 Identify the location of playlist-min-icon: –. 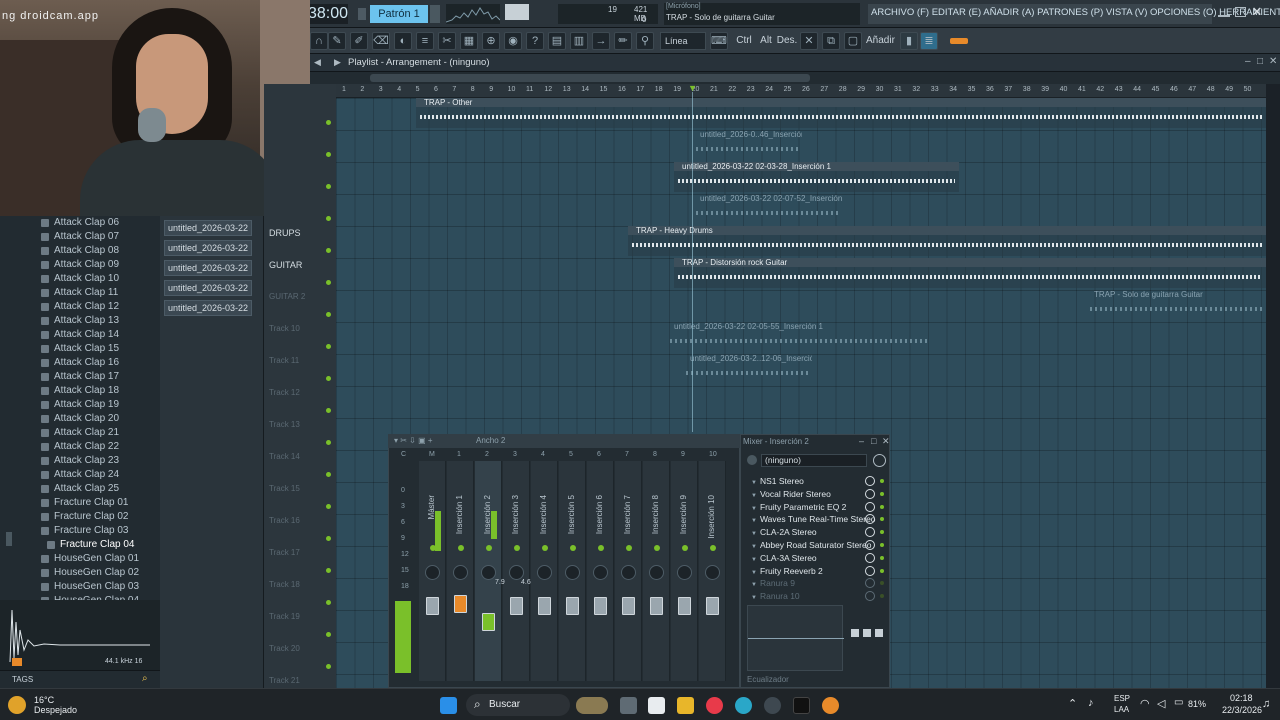
(1248, 61).